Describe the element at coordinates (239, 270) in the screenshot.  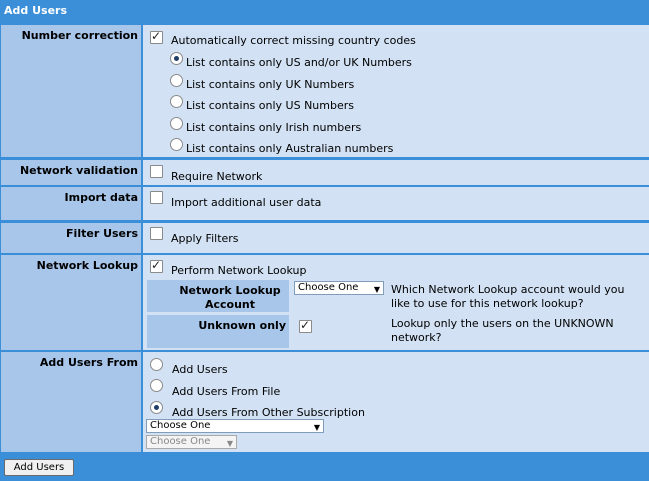
I see `network-lookup-label: Perform Network Lookup` at that location.